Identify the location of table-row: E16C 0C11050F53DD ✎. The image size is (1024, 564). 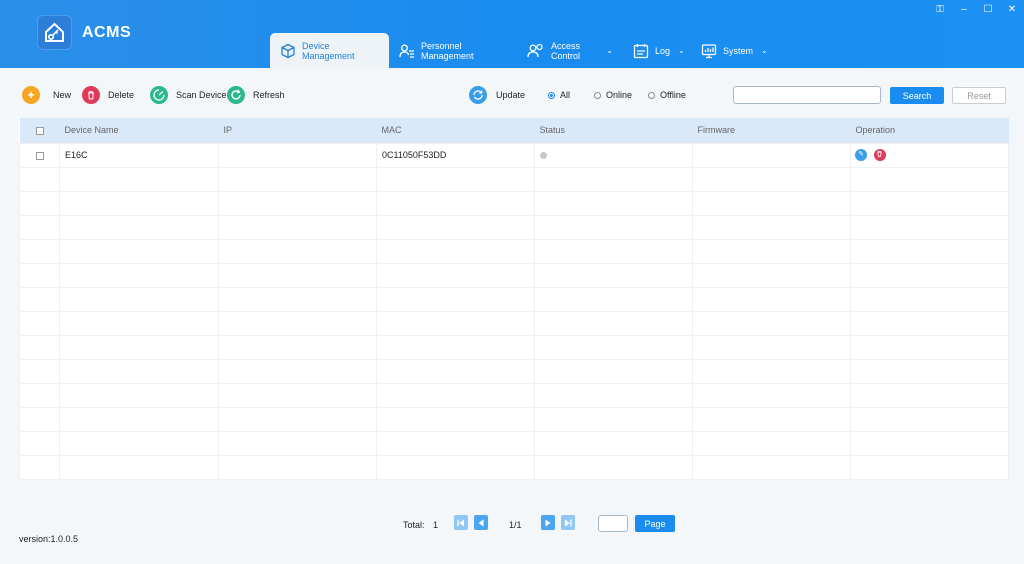
(514, 155).